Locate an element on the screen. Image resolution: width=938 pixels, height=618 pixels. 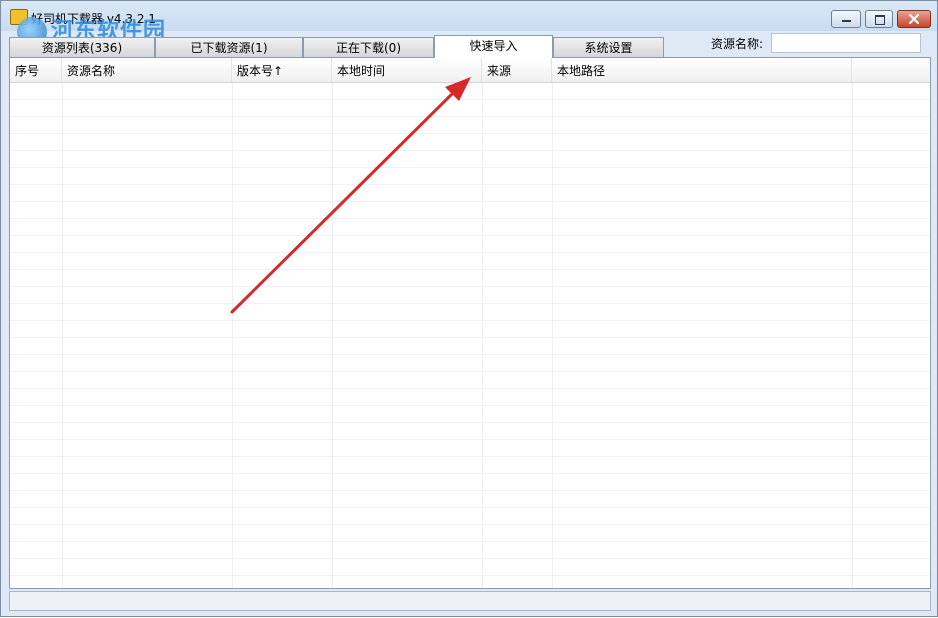
window-title: 好司机下载器 v4.3.2.1 is located at coordinates (93, 19).